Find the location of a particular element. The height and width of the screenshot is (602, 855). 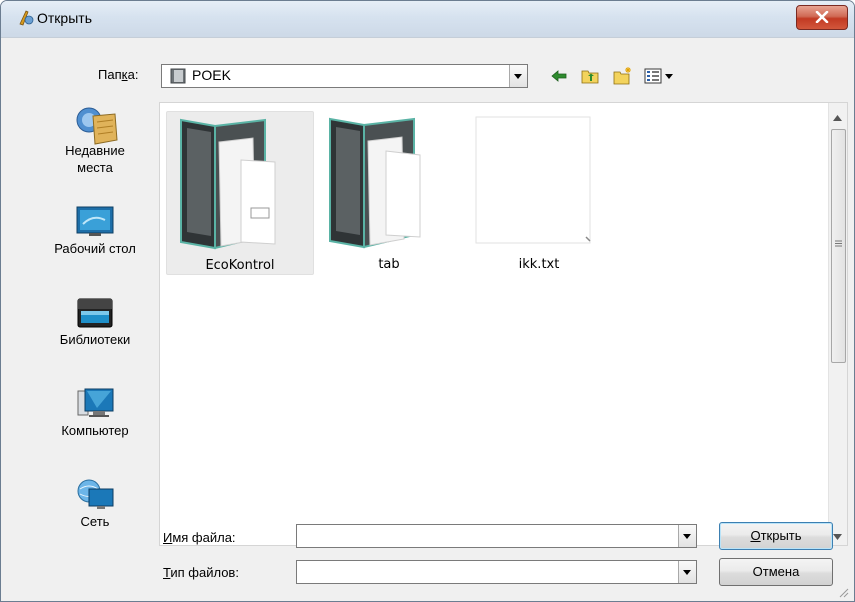

text-file-icon is located at coordinates (533, 180).